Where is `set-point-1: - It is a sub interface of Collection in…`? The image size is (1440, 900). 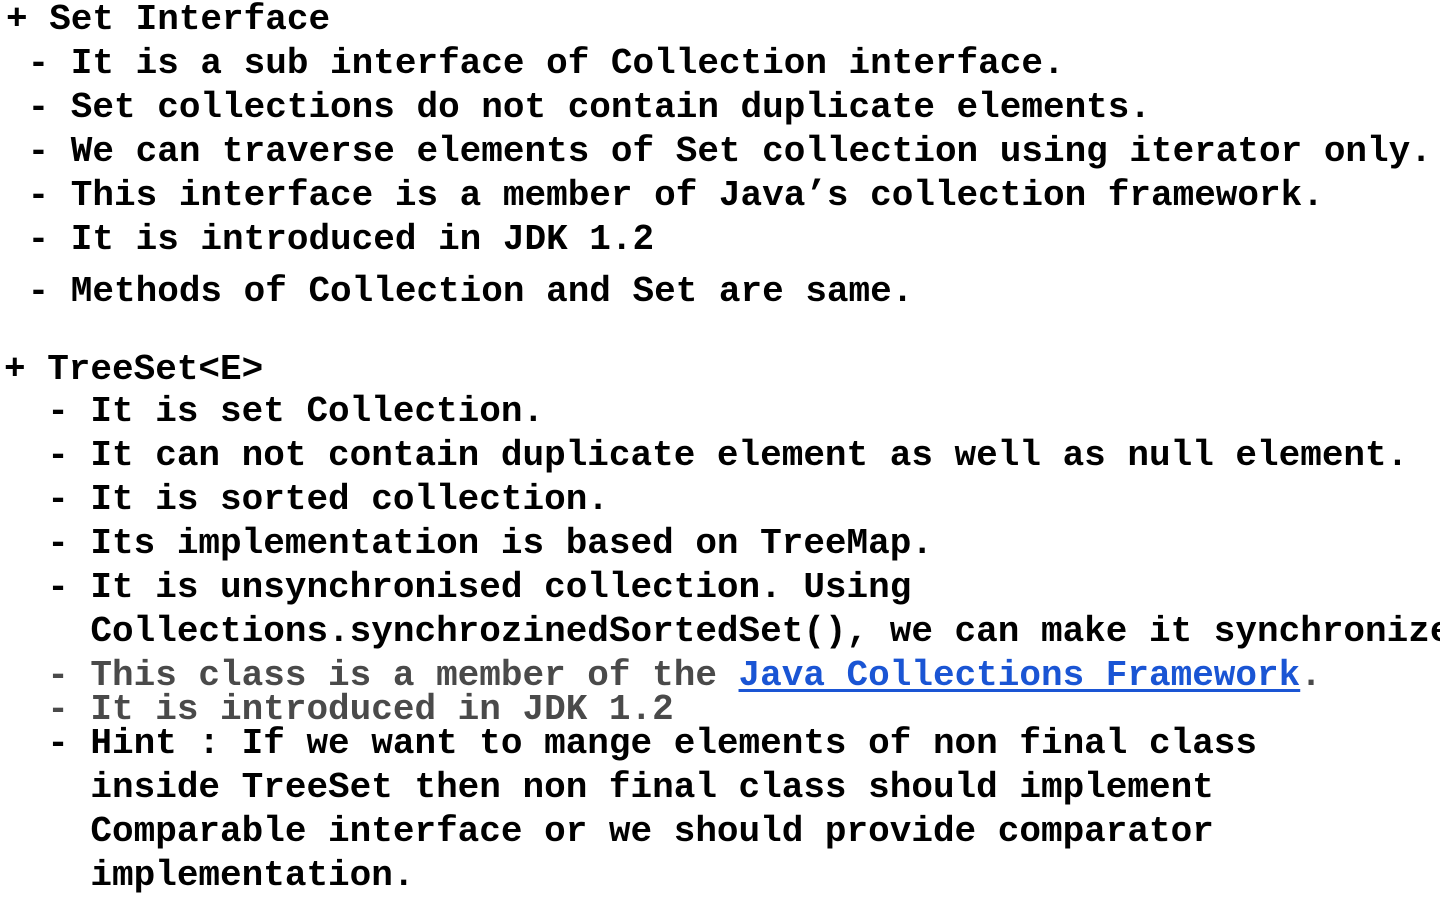
set-point-1: - It is a sub interface of Collection in… is located at coordinates (535, 63).